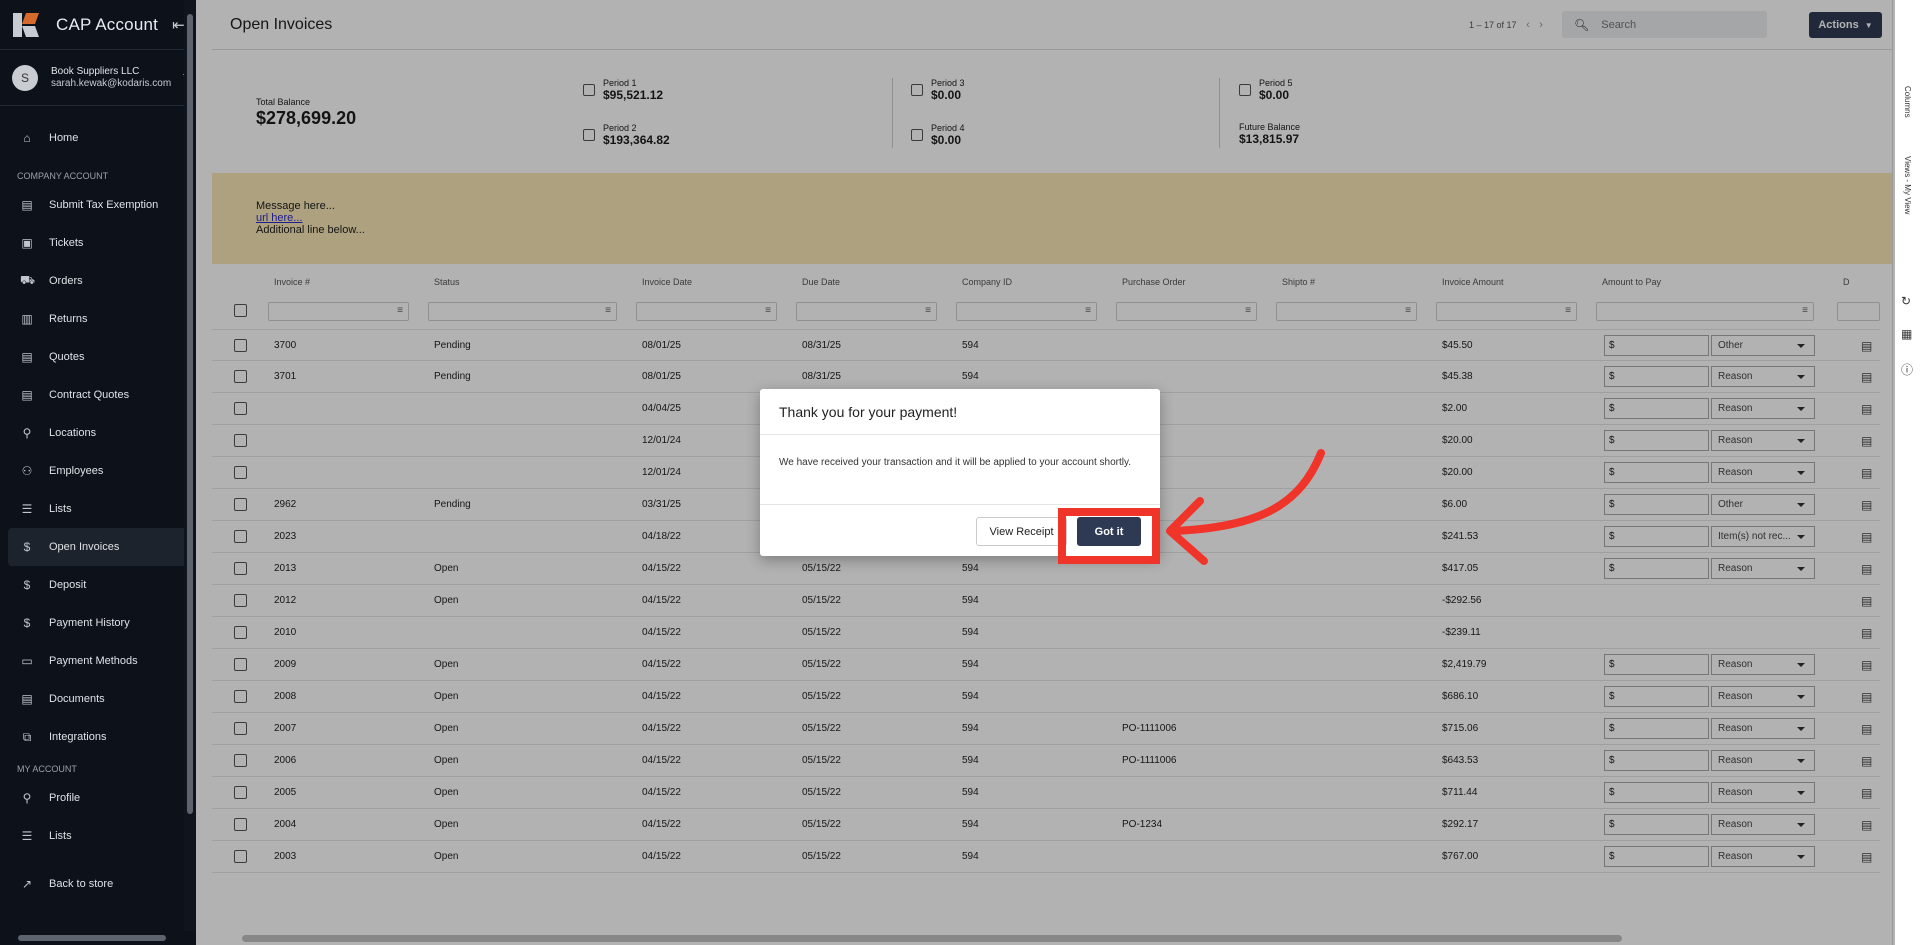 The height and width of the screenshot is (945, 1920). I want to click on my-account-nav-list: ⚲ Profile ☰ Lists, so click(98, 817).